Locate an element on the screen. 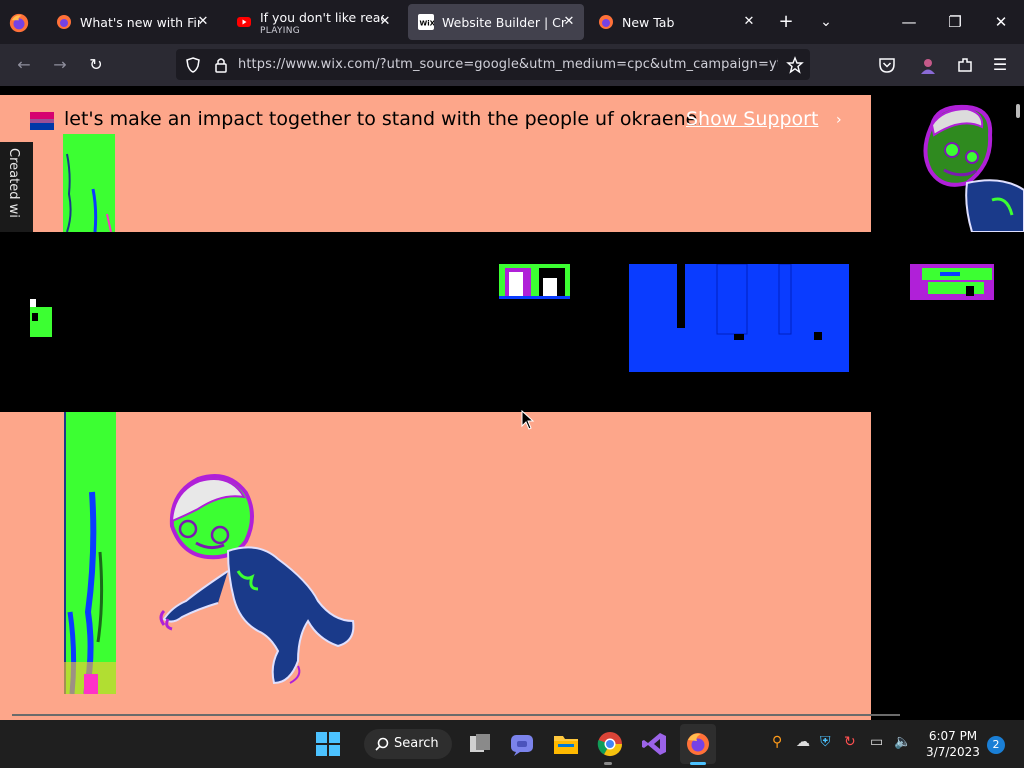 Image resolution: width=1024 pixels, height=768 pixels. created-with-badge: Created wi is located at coordinates (16, 187).